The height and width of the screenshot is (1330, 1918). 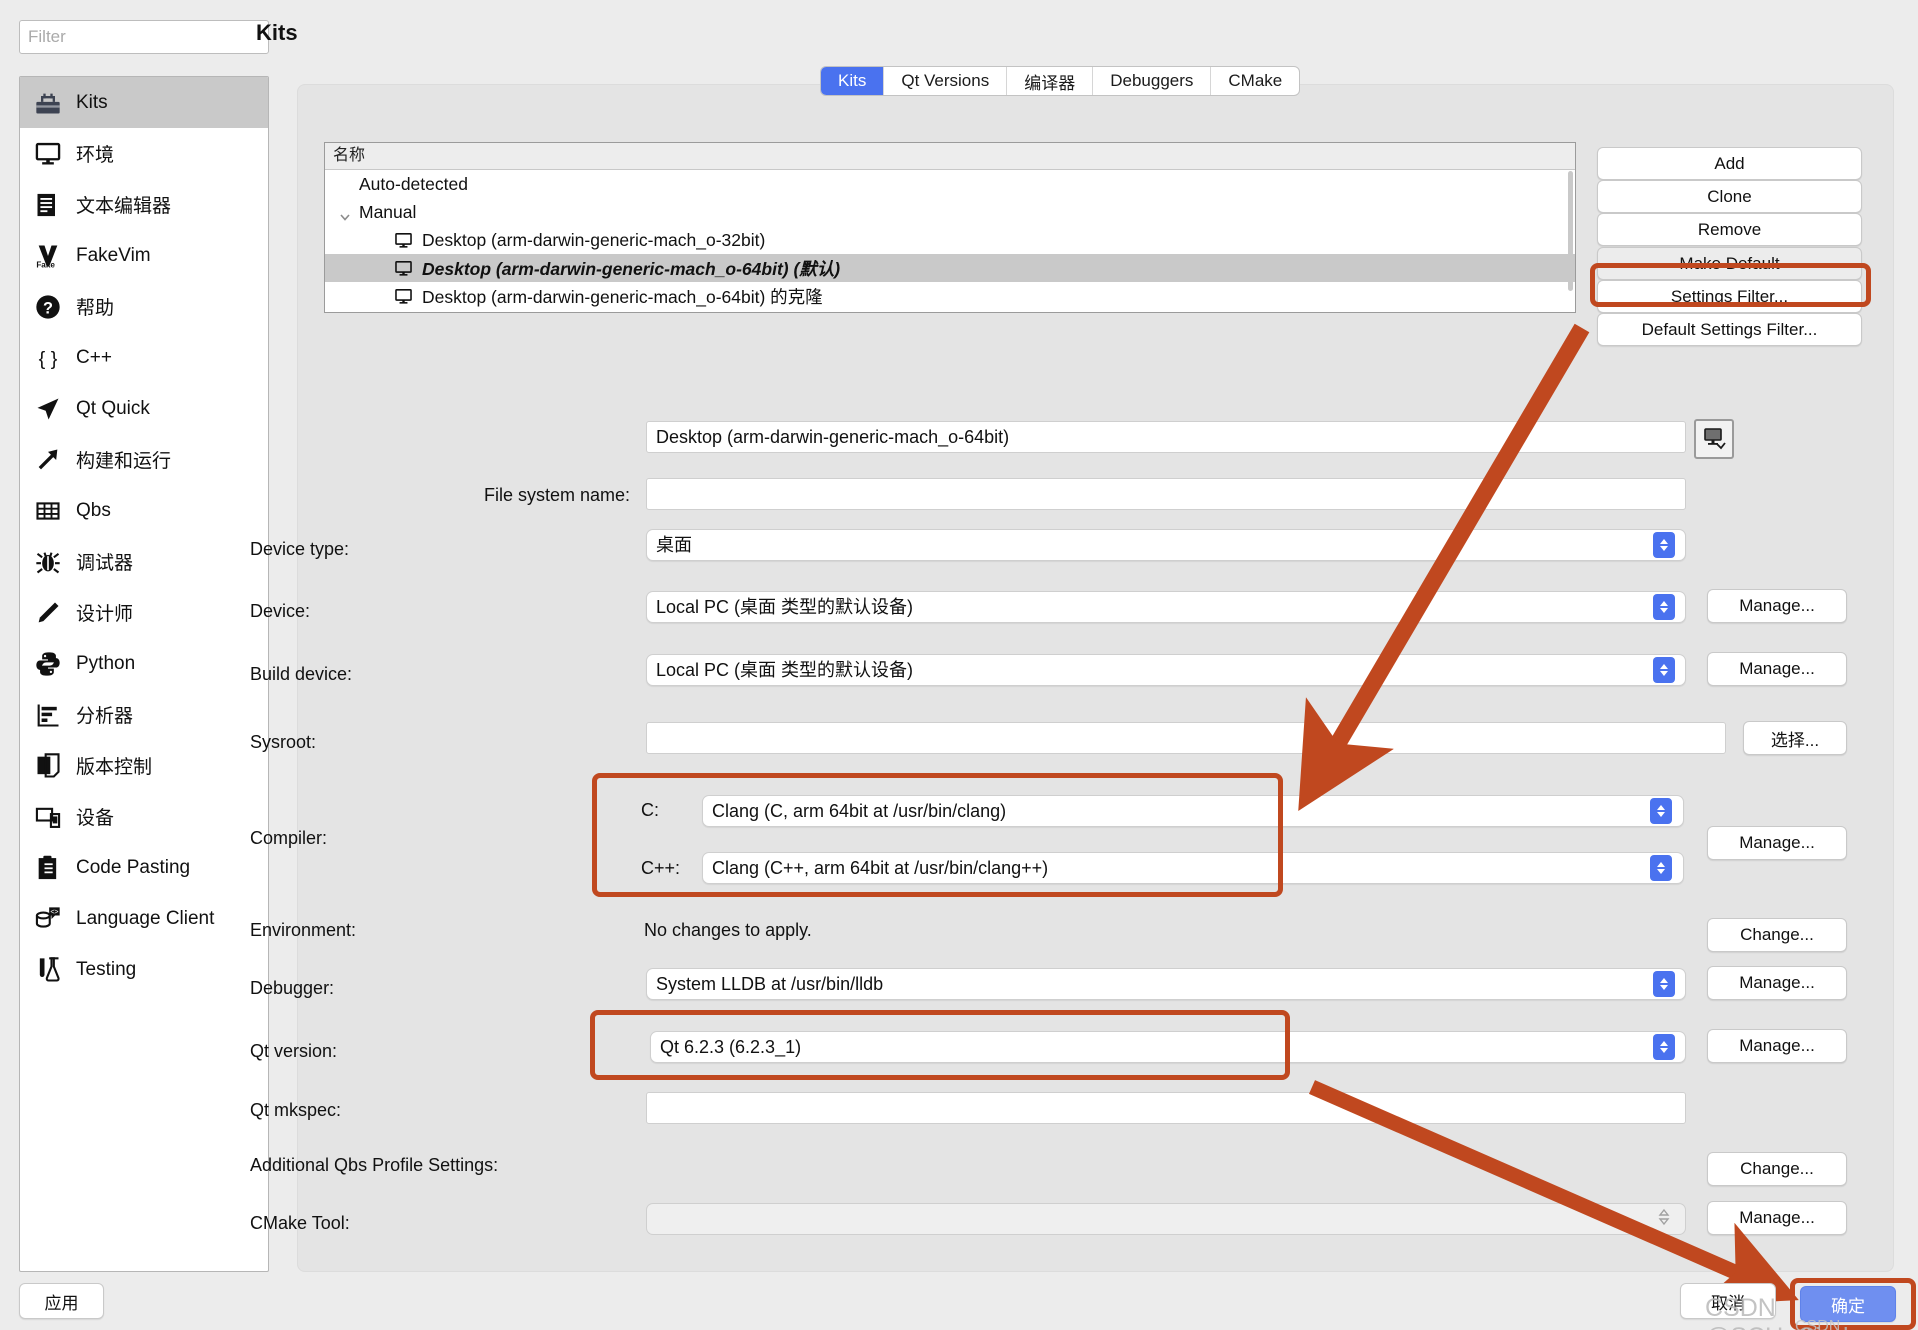 What do you see at coordinates (133, 867) in the screenshot?
I see `sidebar-item-label: Code Pasting` at bounding box center [133, 867].